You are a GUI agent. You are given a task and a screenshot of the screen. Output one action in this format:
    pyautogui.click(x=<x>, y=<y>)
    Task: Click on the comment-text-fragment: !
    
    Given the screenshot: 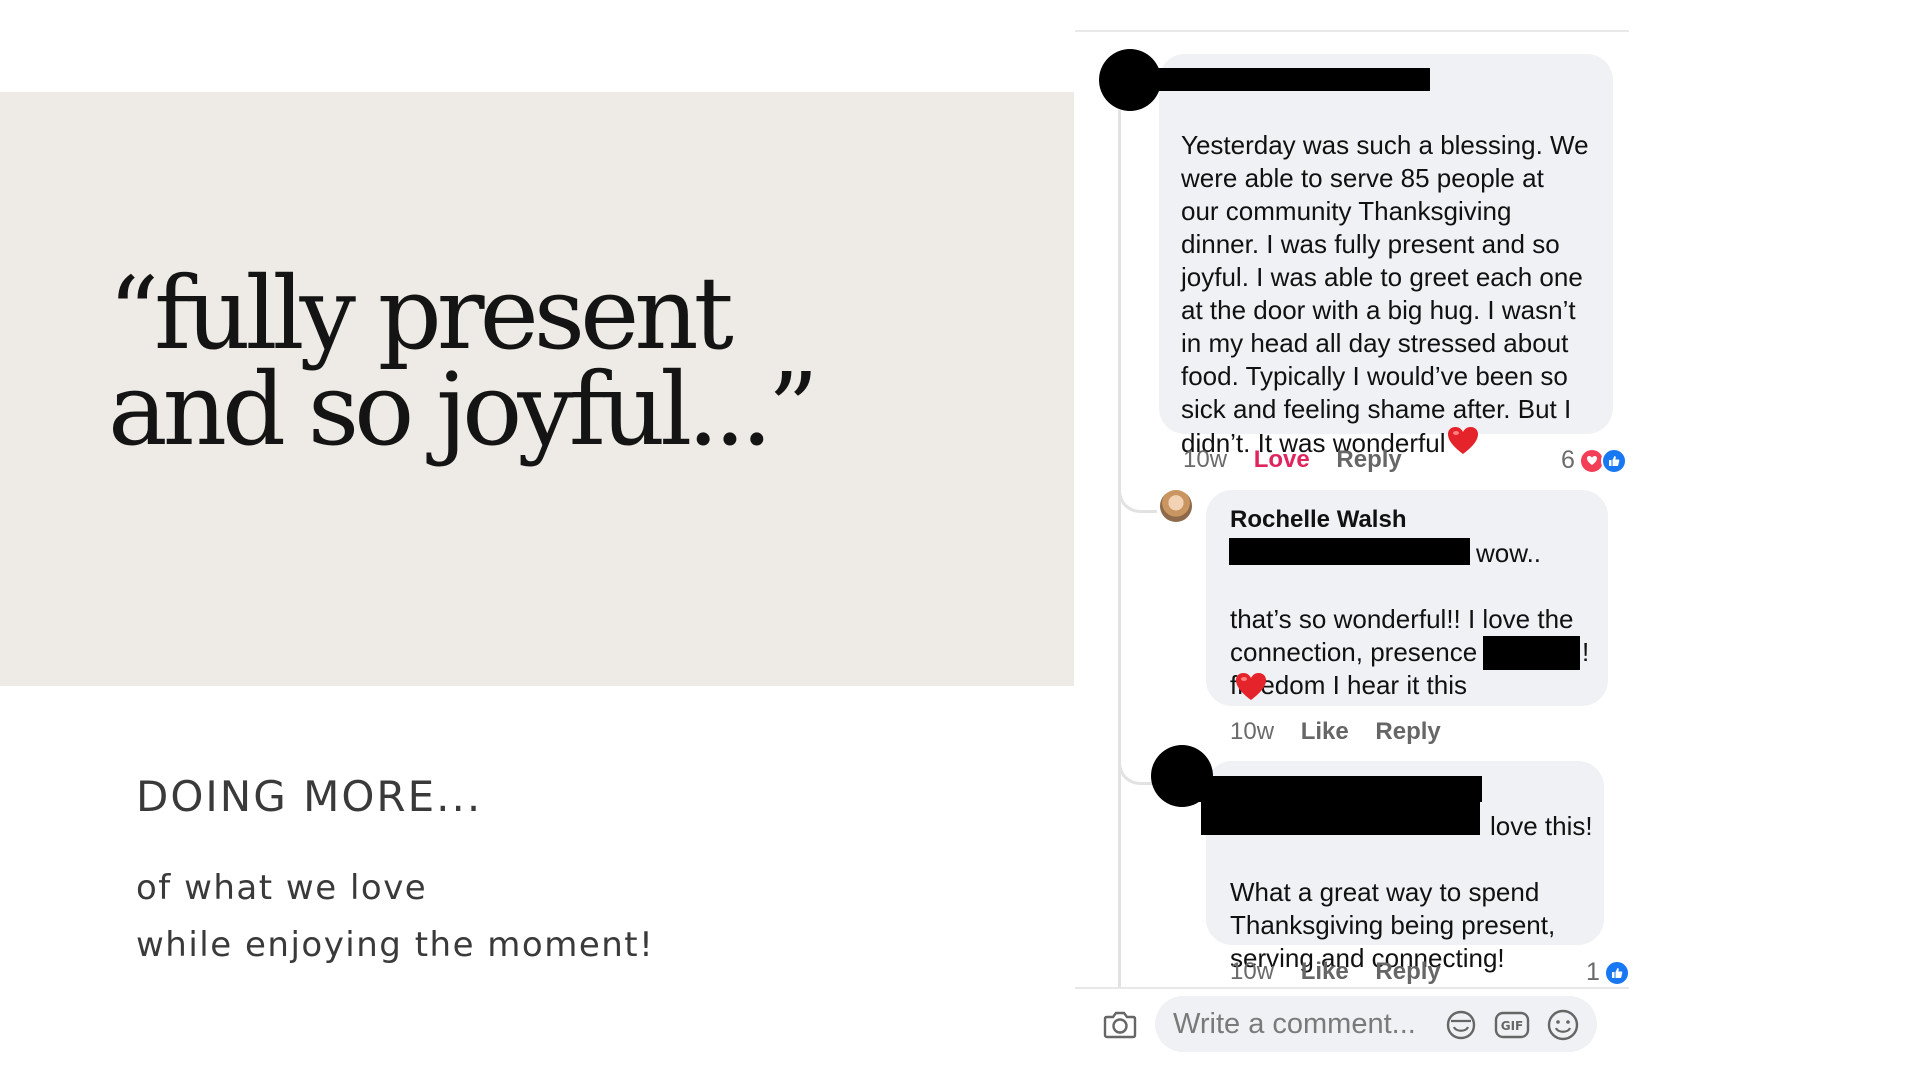 What is the action you would take?
    pyautogui.click(x=1586, y=652)
    